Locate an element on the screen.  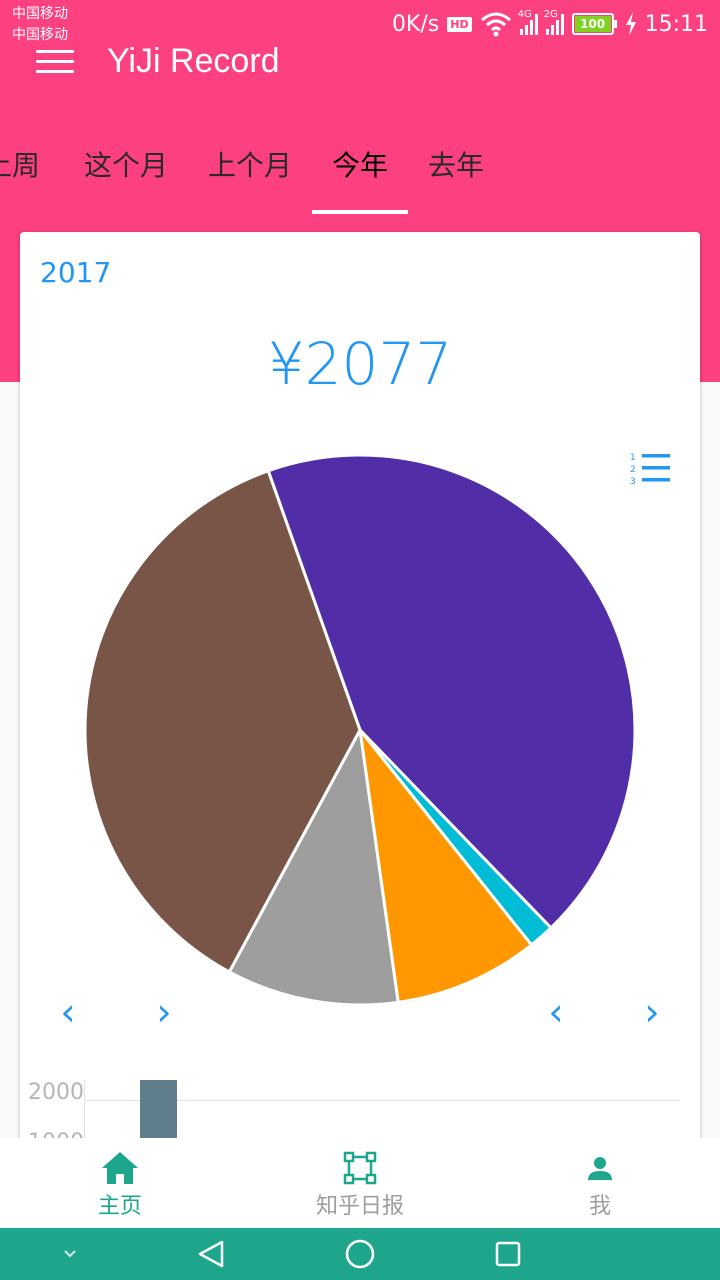
next-arrow-left: › is located at coordinates (164, 1012).